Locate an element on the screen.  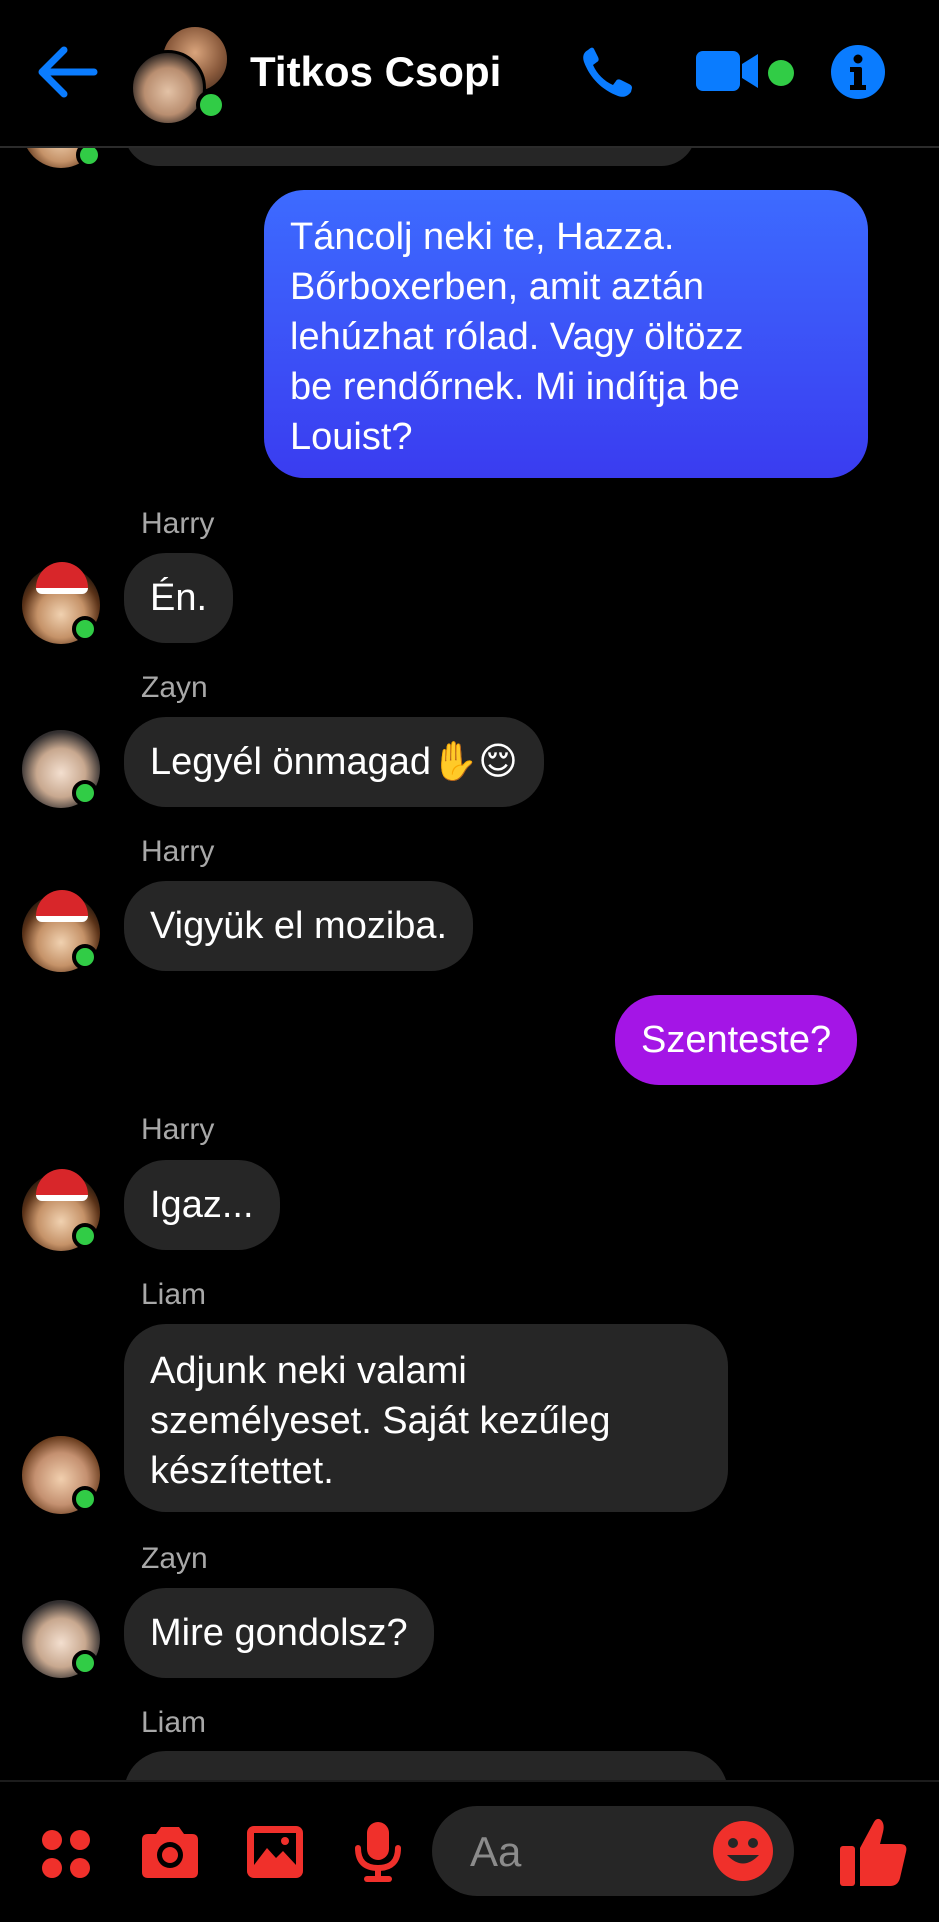
camera-icon is located at coordinates (170, 1852).